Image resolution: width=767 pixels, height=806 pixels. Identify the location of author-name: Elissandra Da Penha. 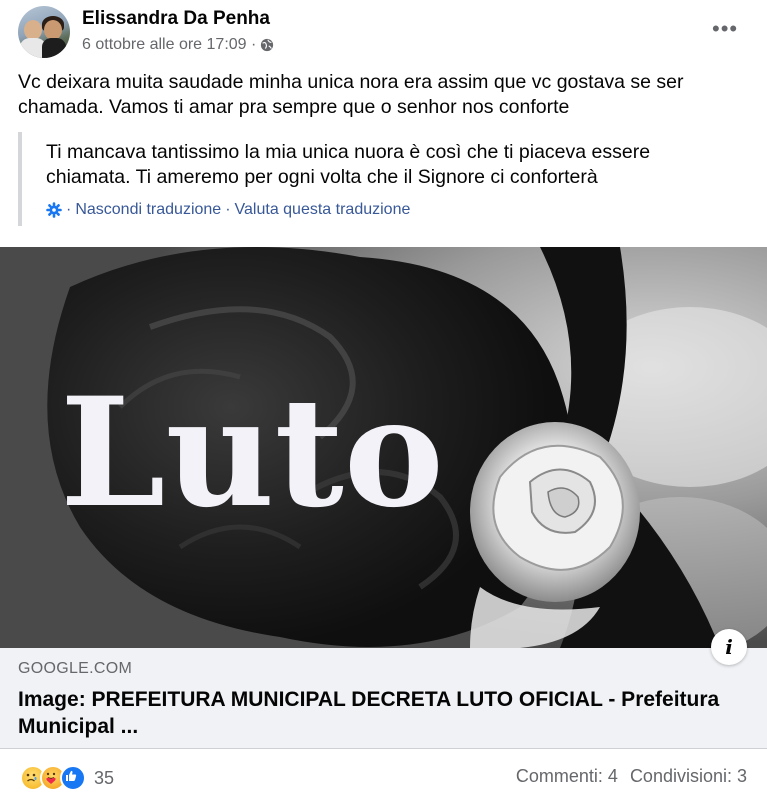
(176, 19).